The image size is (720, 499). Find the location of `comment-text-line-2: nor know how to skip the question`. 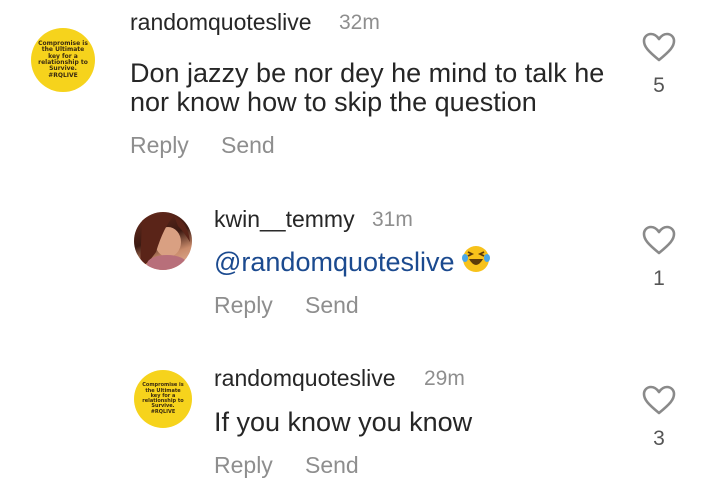

comment-text-line-2: nor know how to skip the question is located at coordinates (333, 102).